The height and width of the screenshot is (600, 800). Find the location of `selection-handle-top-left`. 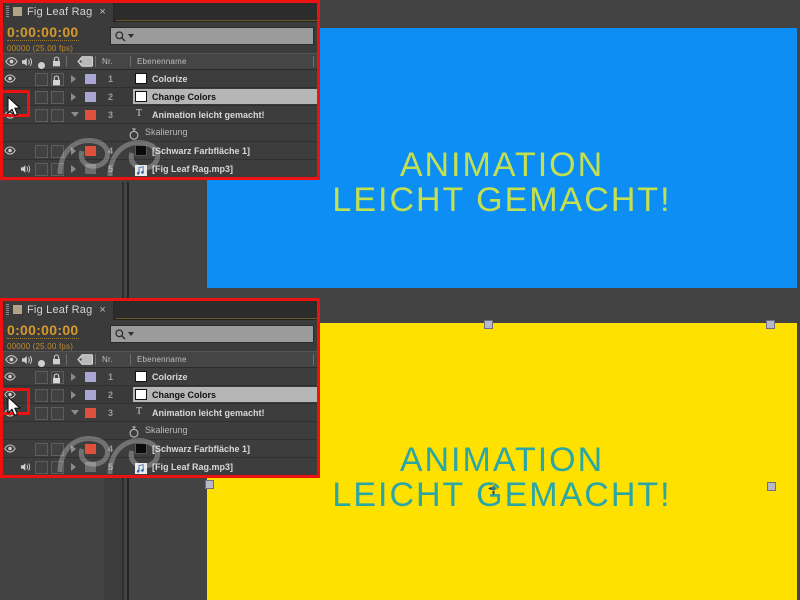

selection-handle-top-left is located at coordinates (488, 324).